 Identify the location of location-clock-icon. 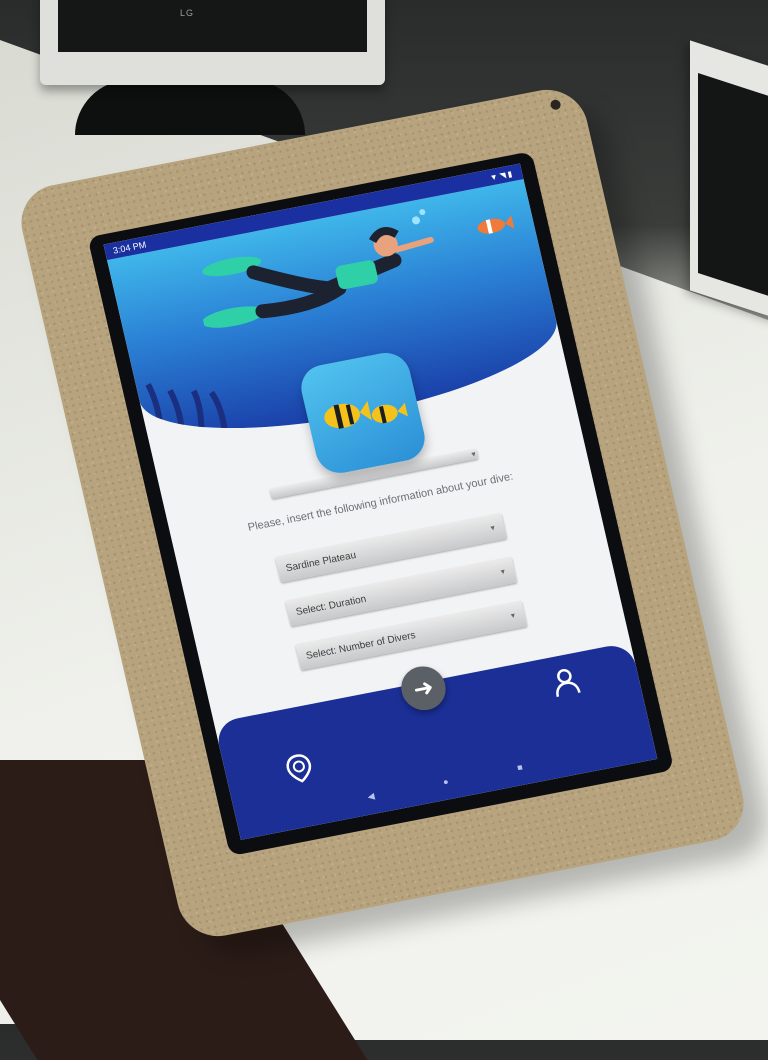
(299, 768).